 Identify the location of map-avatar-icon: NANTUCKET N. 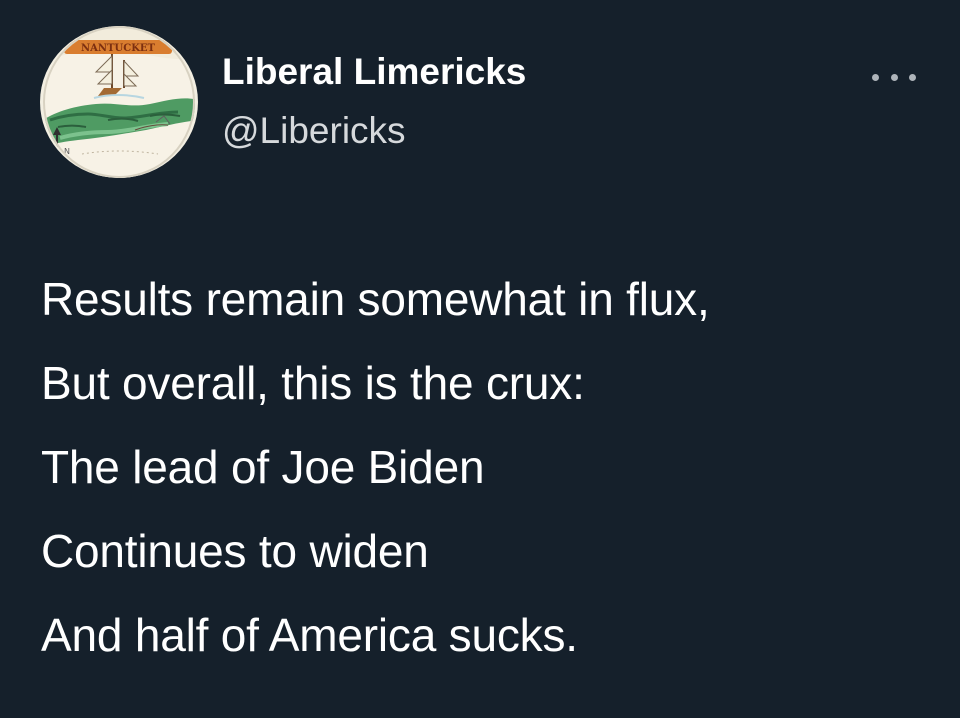
(119, 102).